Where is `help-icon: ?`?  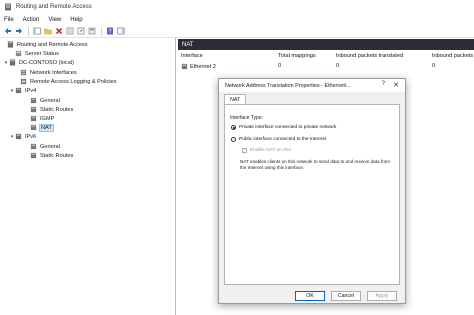
help-icon: ? is located at coordinates (383, 84).